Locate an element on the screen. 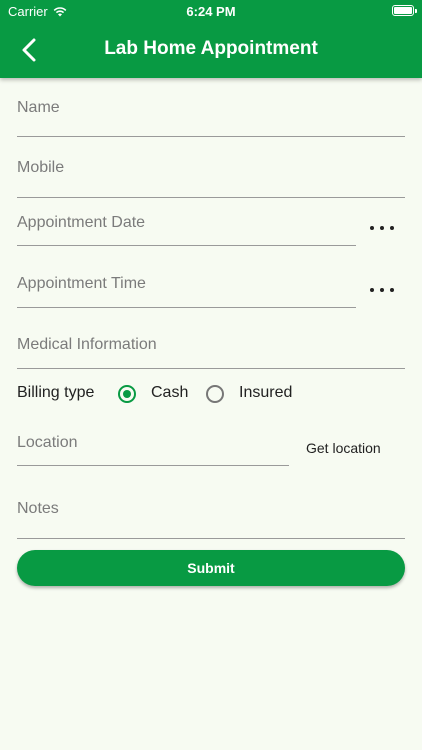 This screenshot has width=422, height=750. get-location-button: Get location is located at coordinates (343, 448).